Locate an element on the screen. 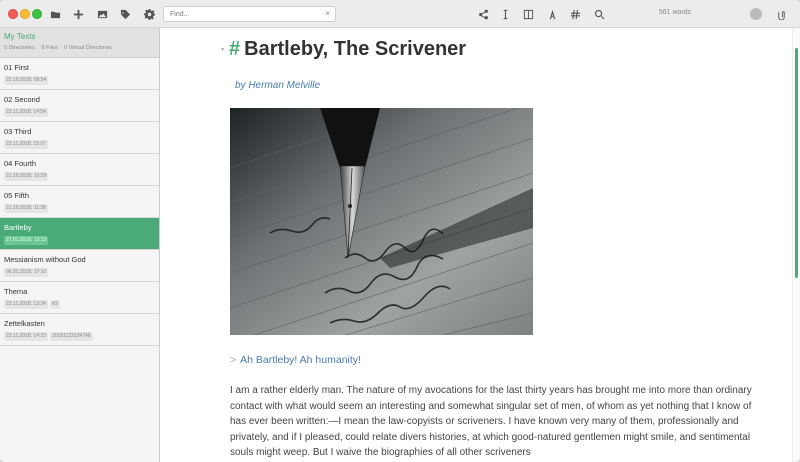  file-date: 21.10.2018, 11:38 is located at coordinates (26, 208).